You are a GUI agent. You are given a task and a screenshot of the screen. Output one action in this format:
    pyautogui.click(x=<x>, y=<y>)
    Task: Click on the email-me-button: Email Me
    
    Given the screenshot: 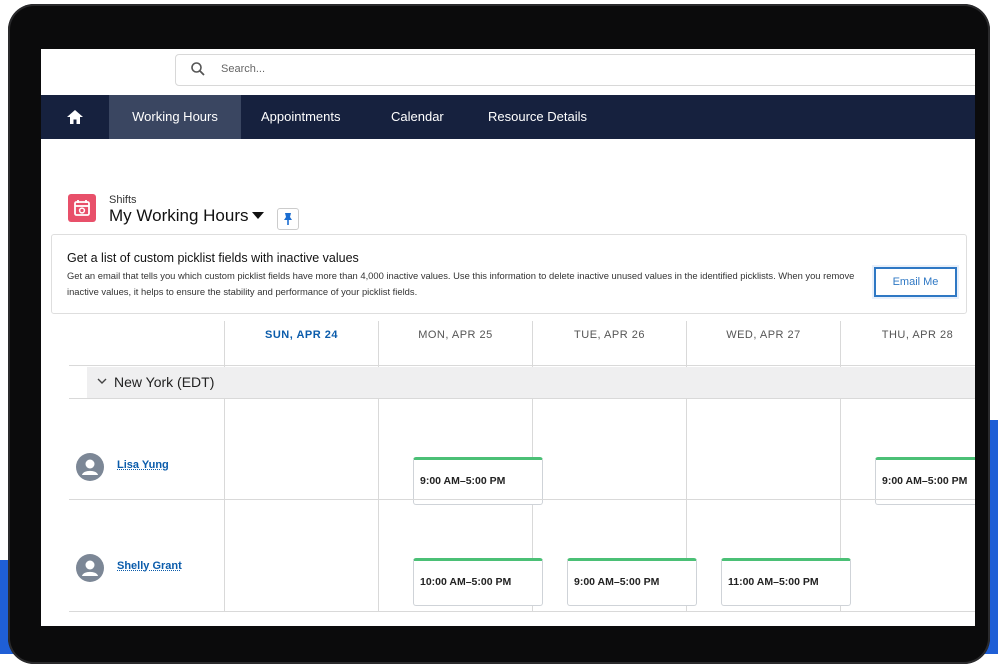 What is the action you would take?
    pyautogui.click(x=915, y=282)
    